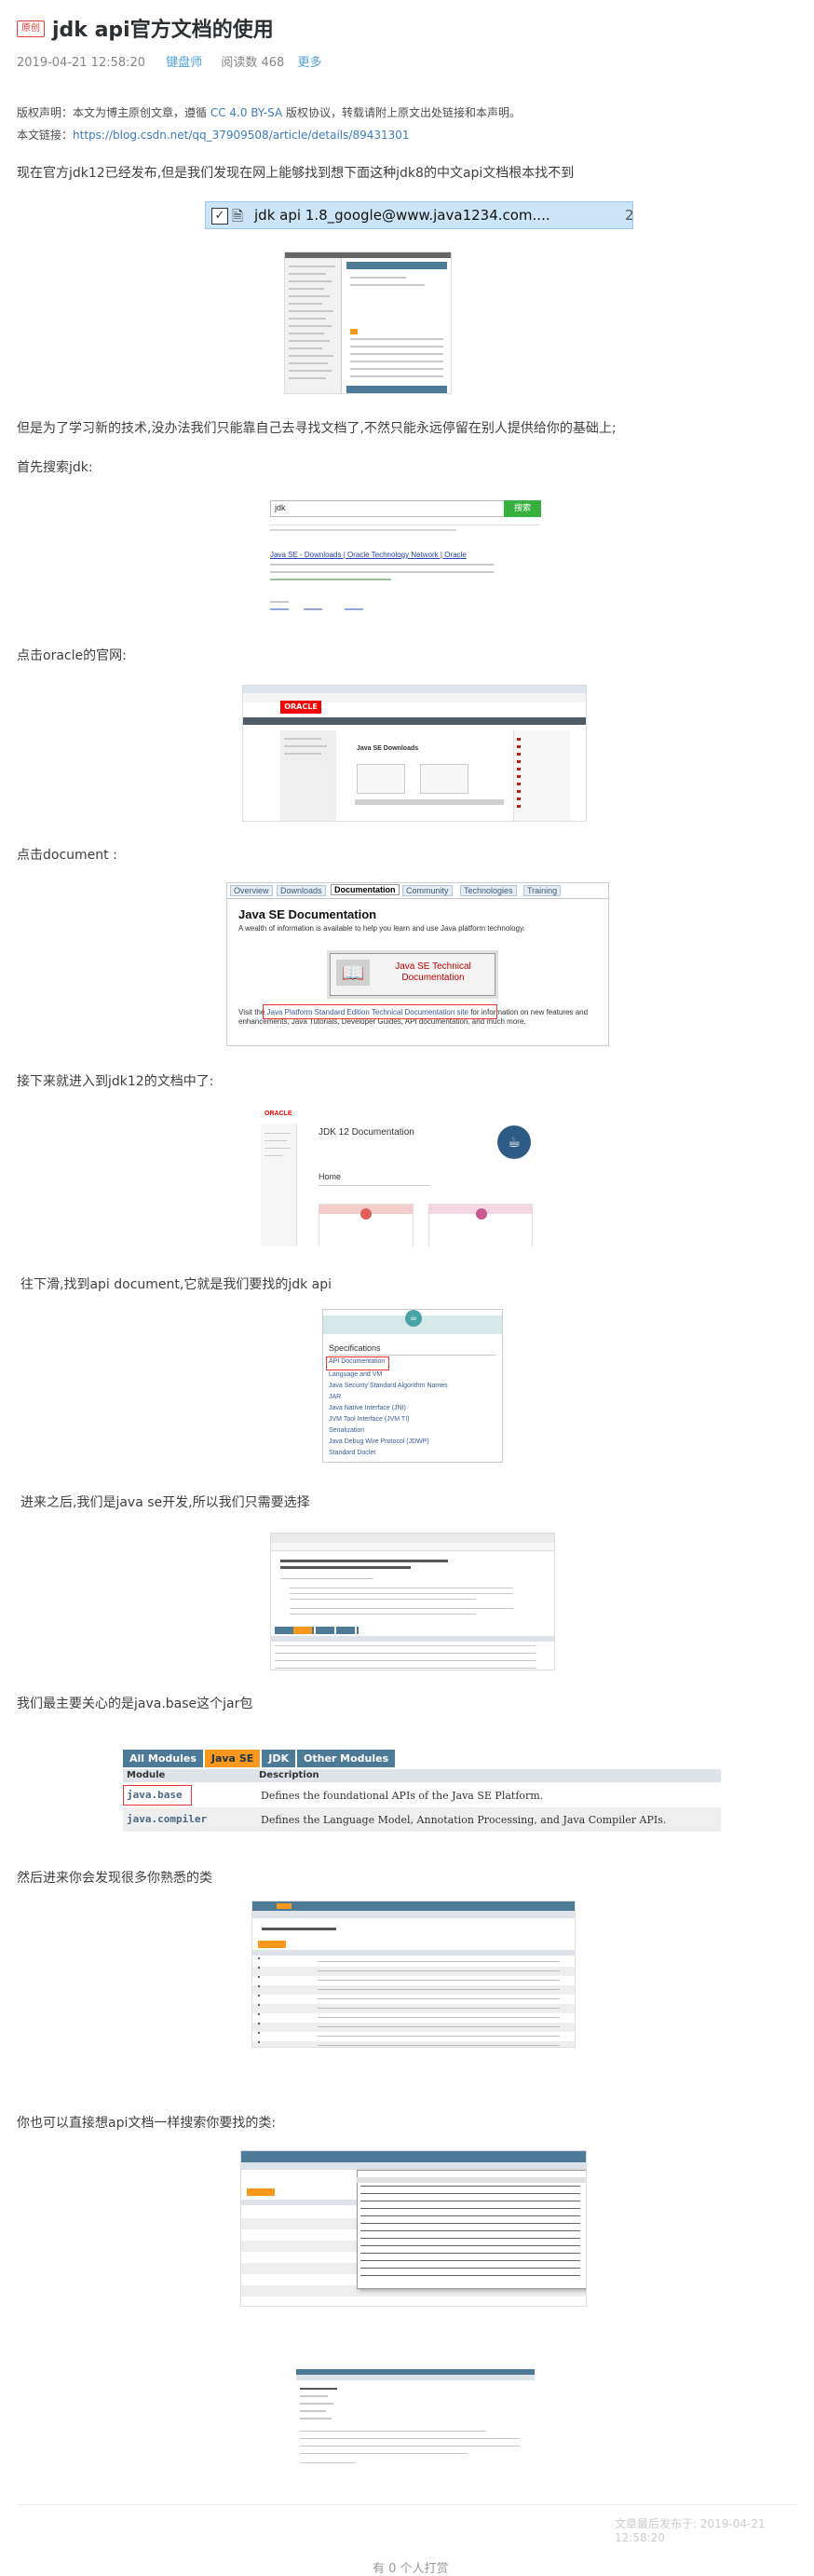 The width and height of the screenshot is (814, 2576). I want to click on modules-tabs: All Modules Java SE JDK Other Modules, so click(260, 1757).